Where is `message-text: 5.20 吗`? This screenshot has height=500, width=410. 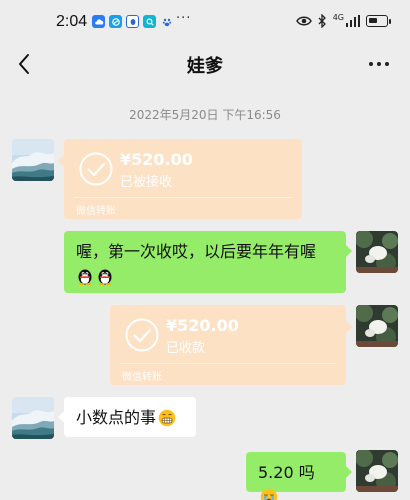 message-text: 5.20 吗 is located at coordinates (286, 472).